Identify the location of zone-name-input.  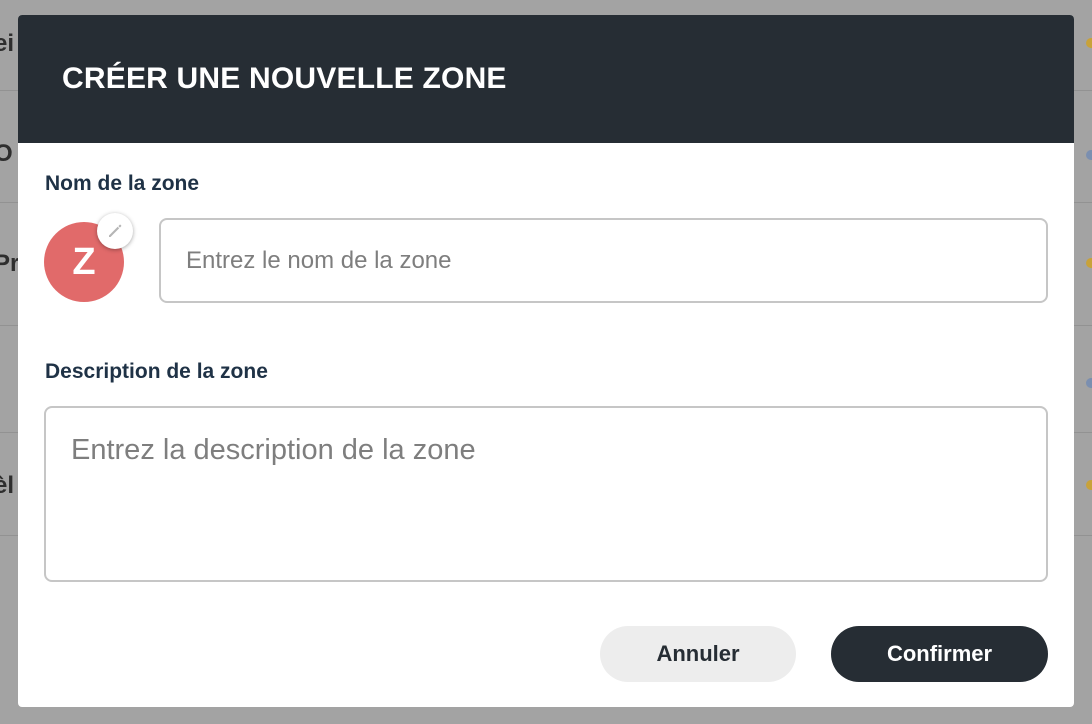
(603, 260).